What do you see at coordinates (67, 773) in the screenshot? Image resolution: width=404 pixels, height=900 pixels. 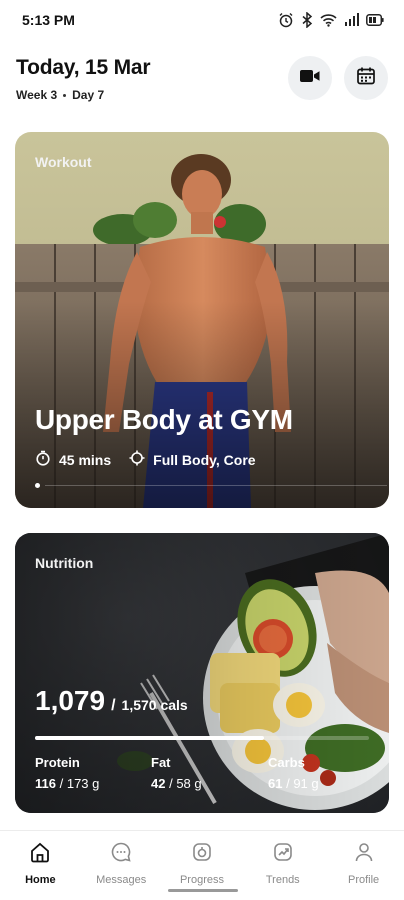 I see `macro-protein: Protein 116 / 173 g` at bounding box center [67, 773].